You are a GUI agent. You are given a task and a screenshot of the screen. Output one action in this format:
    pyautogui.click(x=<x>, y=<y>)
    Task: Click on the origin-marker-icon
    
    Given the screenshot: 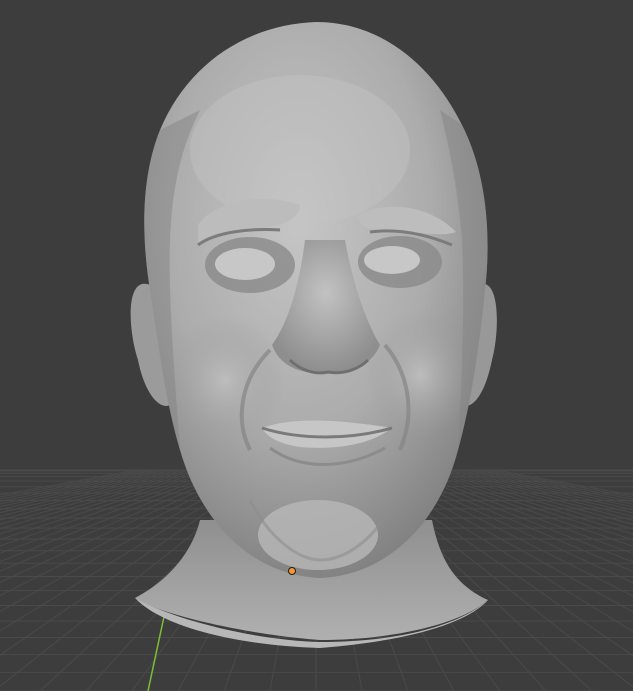 What is the action you would take?
    pyautogui.click(x=292, y=571)
    